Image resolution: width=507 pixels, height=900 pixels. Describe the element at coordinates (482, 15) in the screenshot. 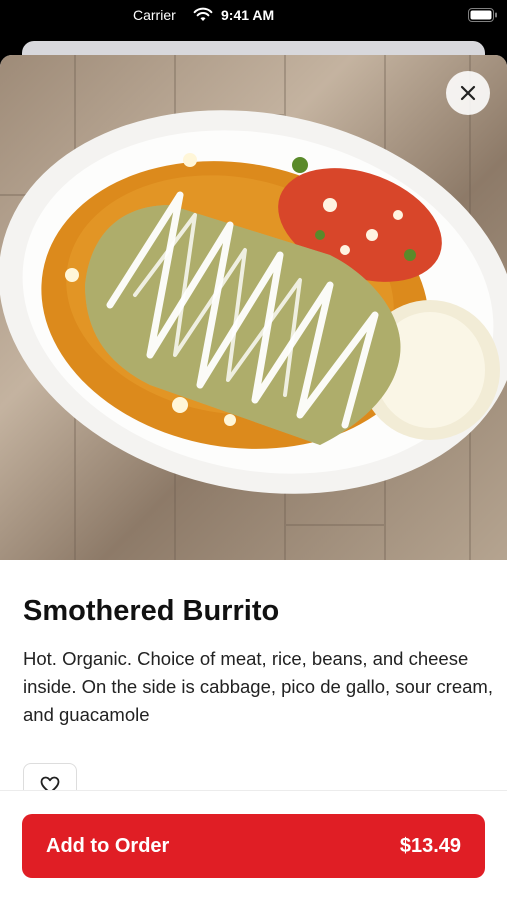

I see `battery-icon` at that location.